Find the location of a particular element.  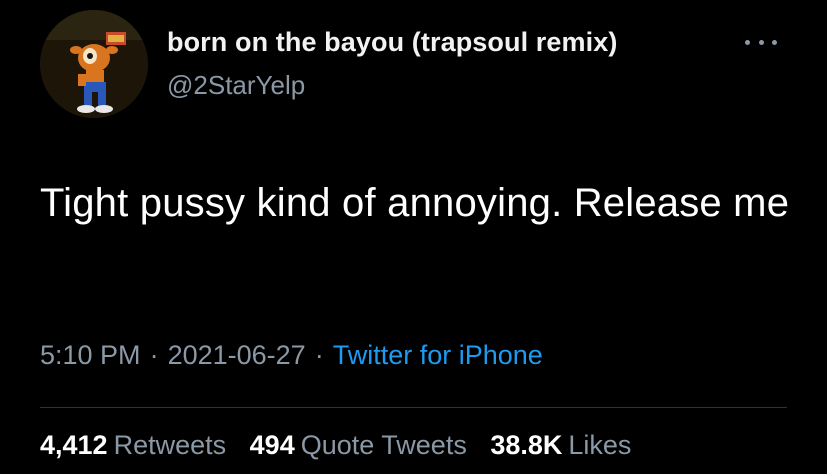

tweet-source-link: Twitter for iPhone is located at coordinates (438, 355).